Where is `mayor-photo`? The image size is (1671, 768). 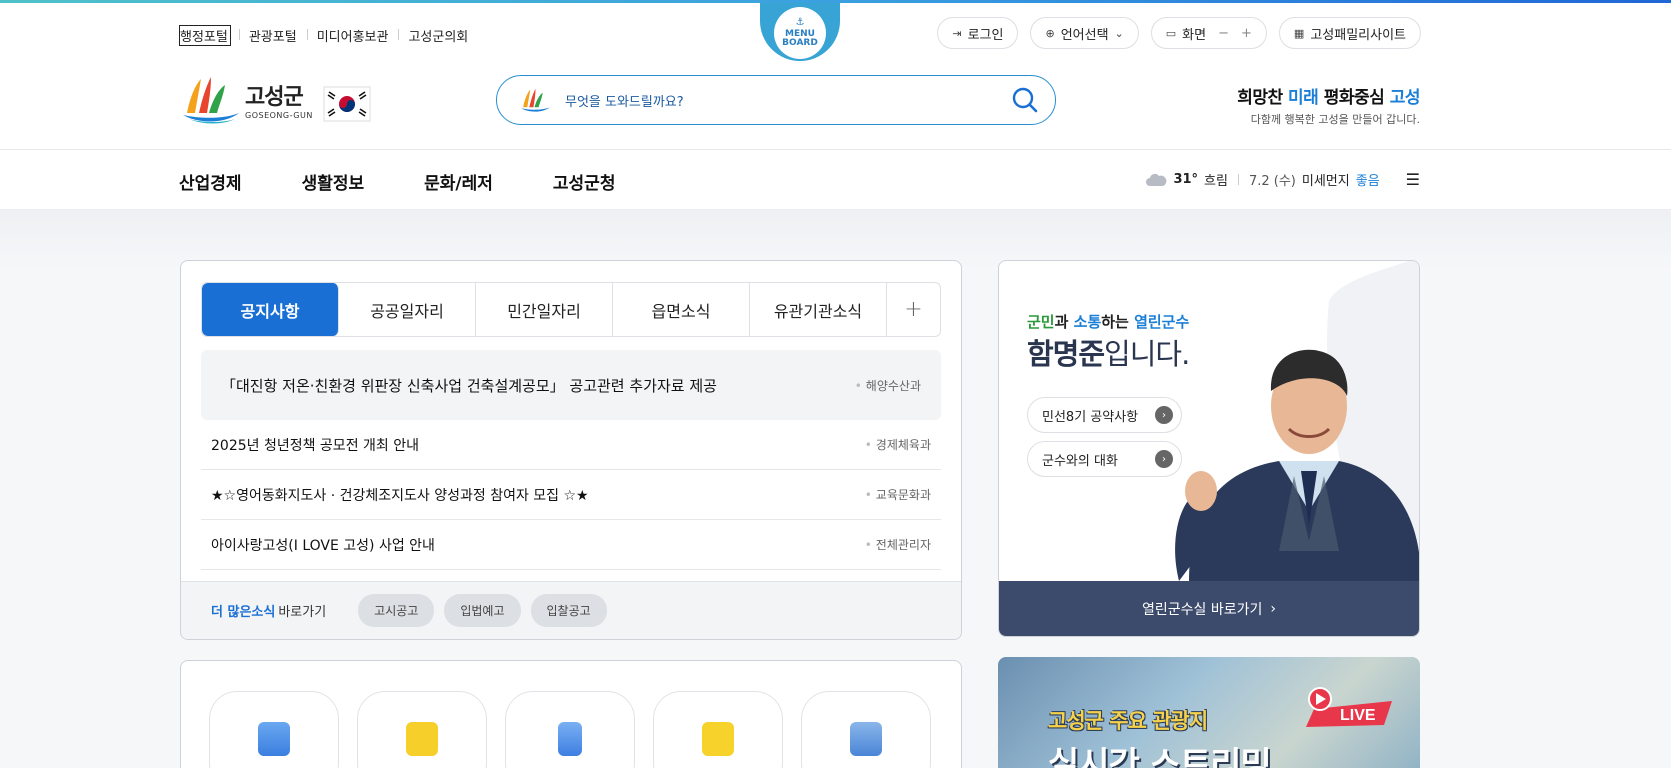
mayor-photo is located at coordinates (1297, 465).